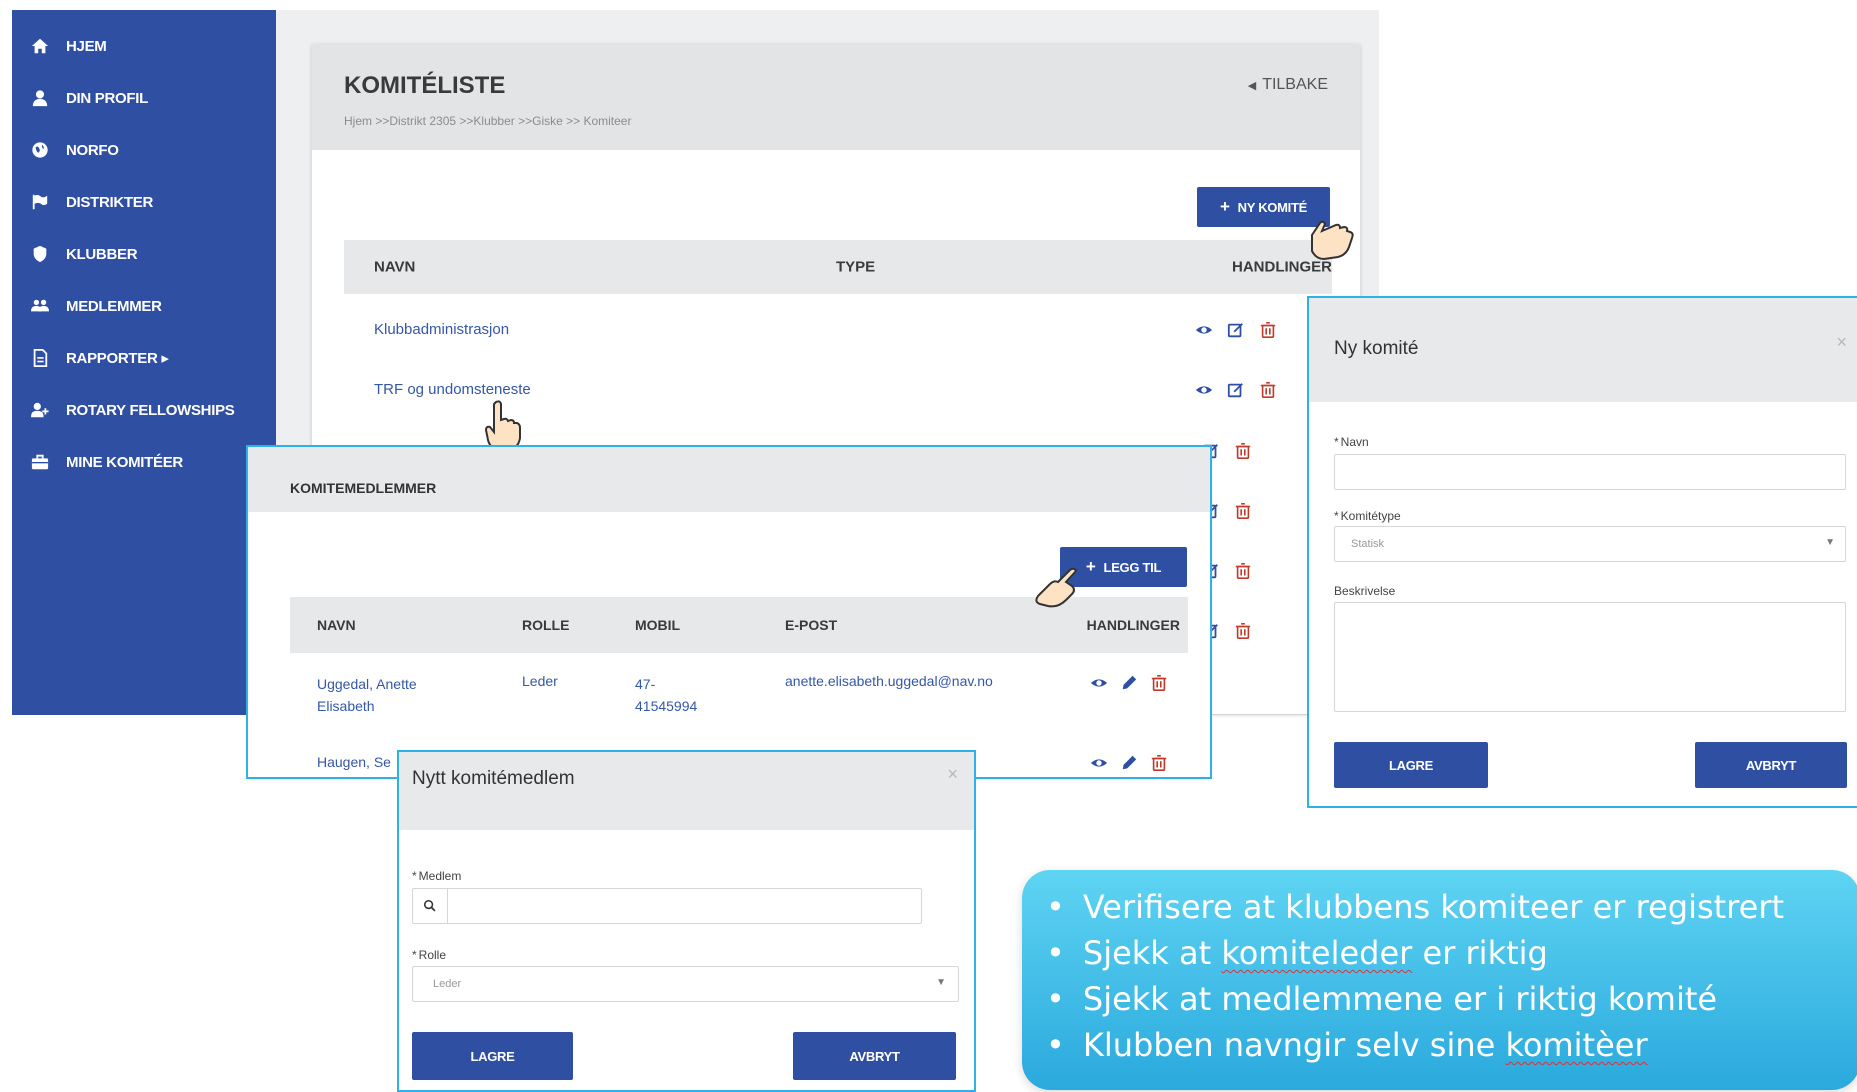 The height and width of the screenshot is (1092, 1857). Describe the element at coordinates (1133, 625) in the screenshot. I see `column-header-handlinger: HANDLINGER` at that location.